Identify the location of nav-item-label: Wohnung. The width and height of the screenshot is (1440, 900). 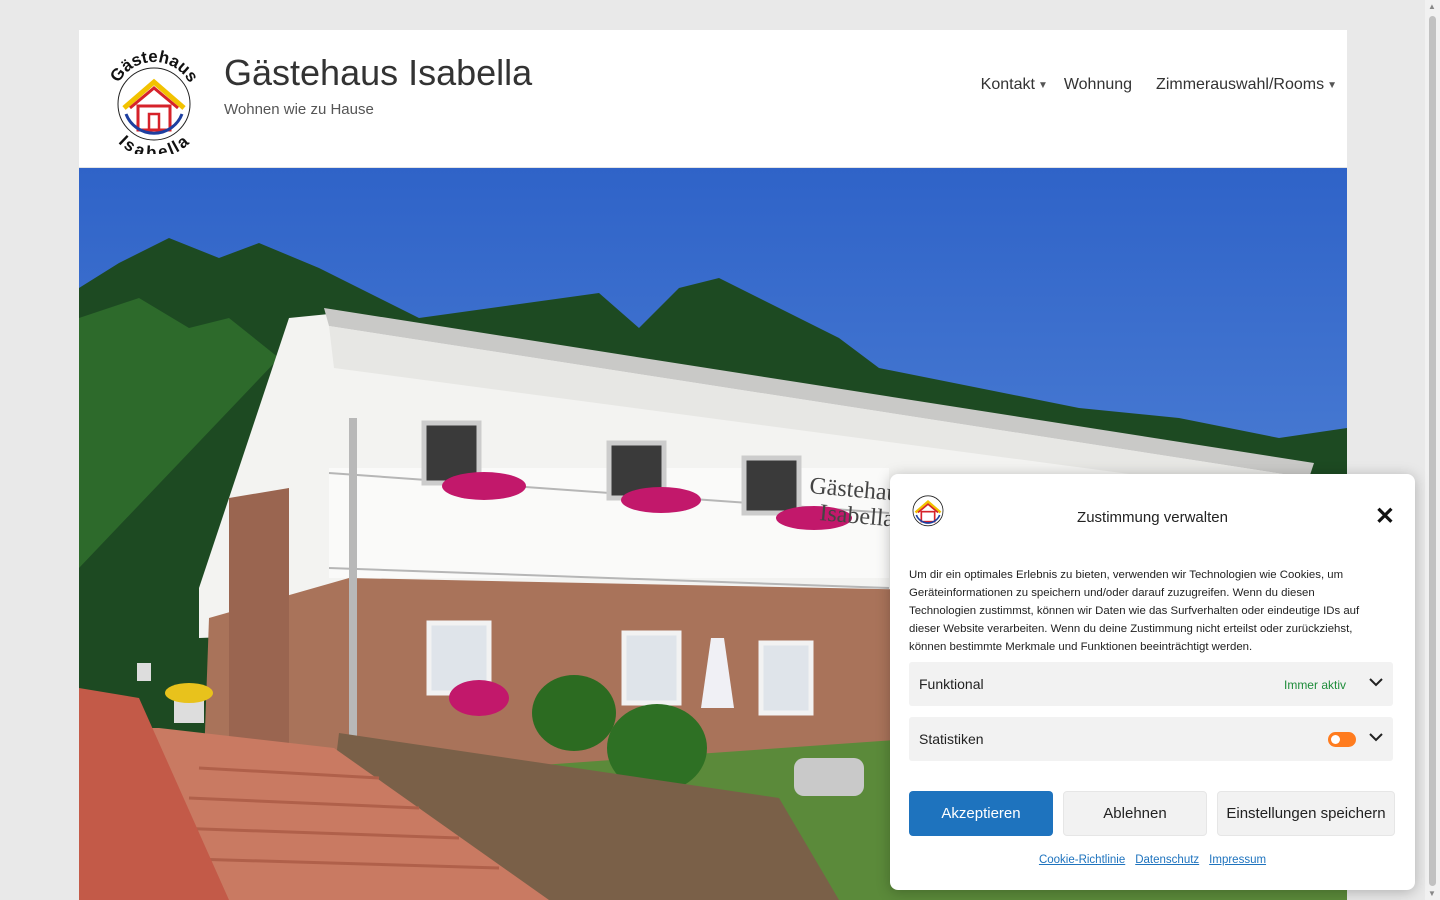
(1098, 84).